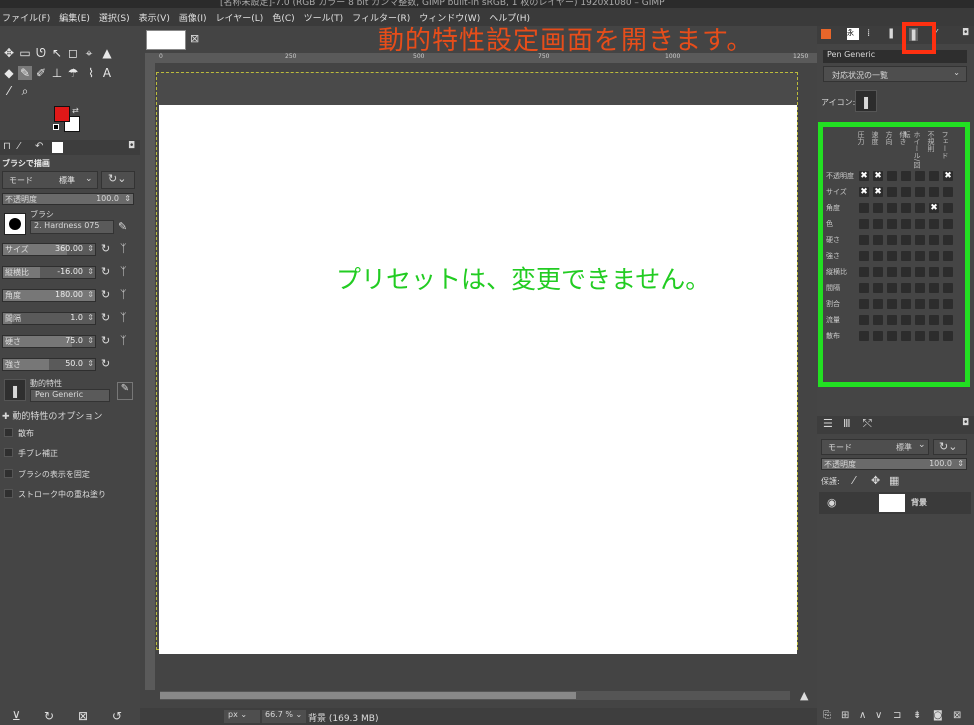 This screenshot has width=974, height=725. I want to click on menu-image: 画像(I), so click(193, 17).